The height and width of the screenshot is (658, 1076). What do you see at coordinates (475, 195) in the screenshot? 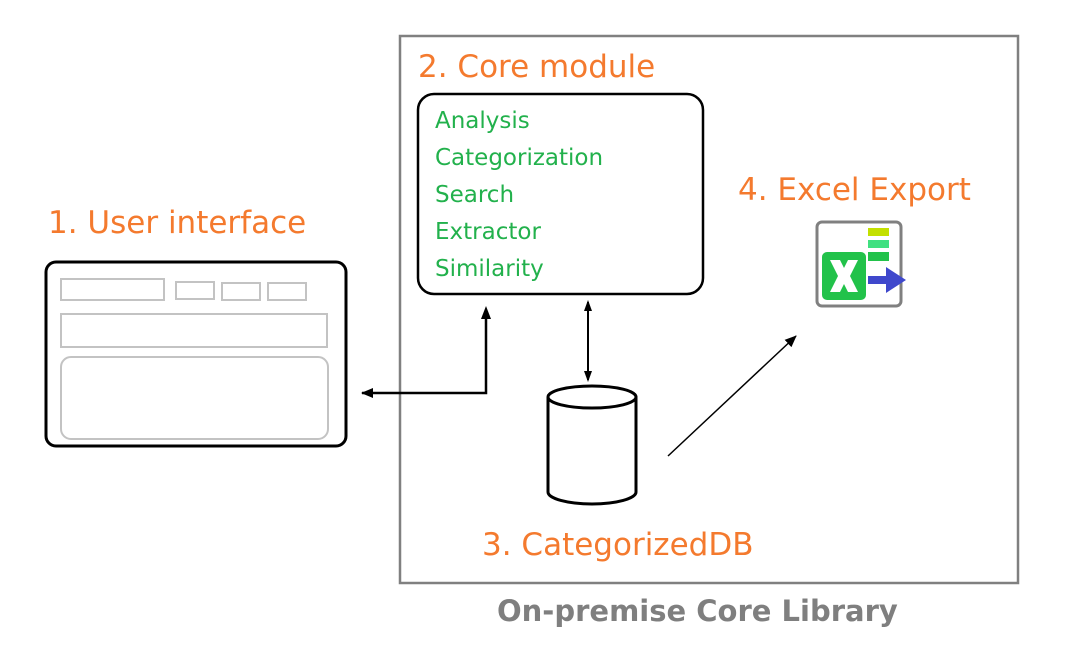
I see `core-item-search: Search` at bounding box center [475, 195].